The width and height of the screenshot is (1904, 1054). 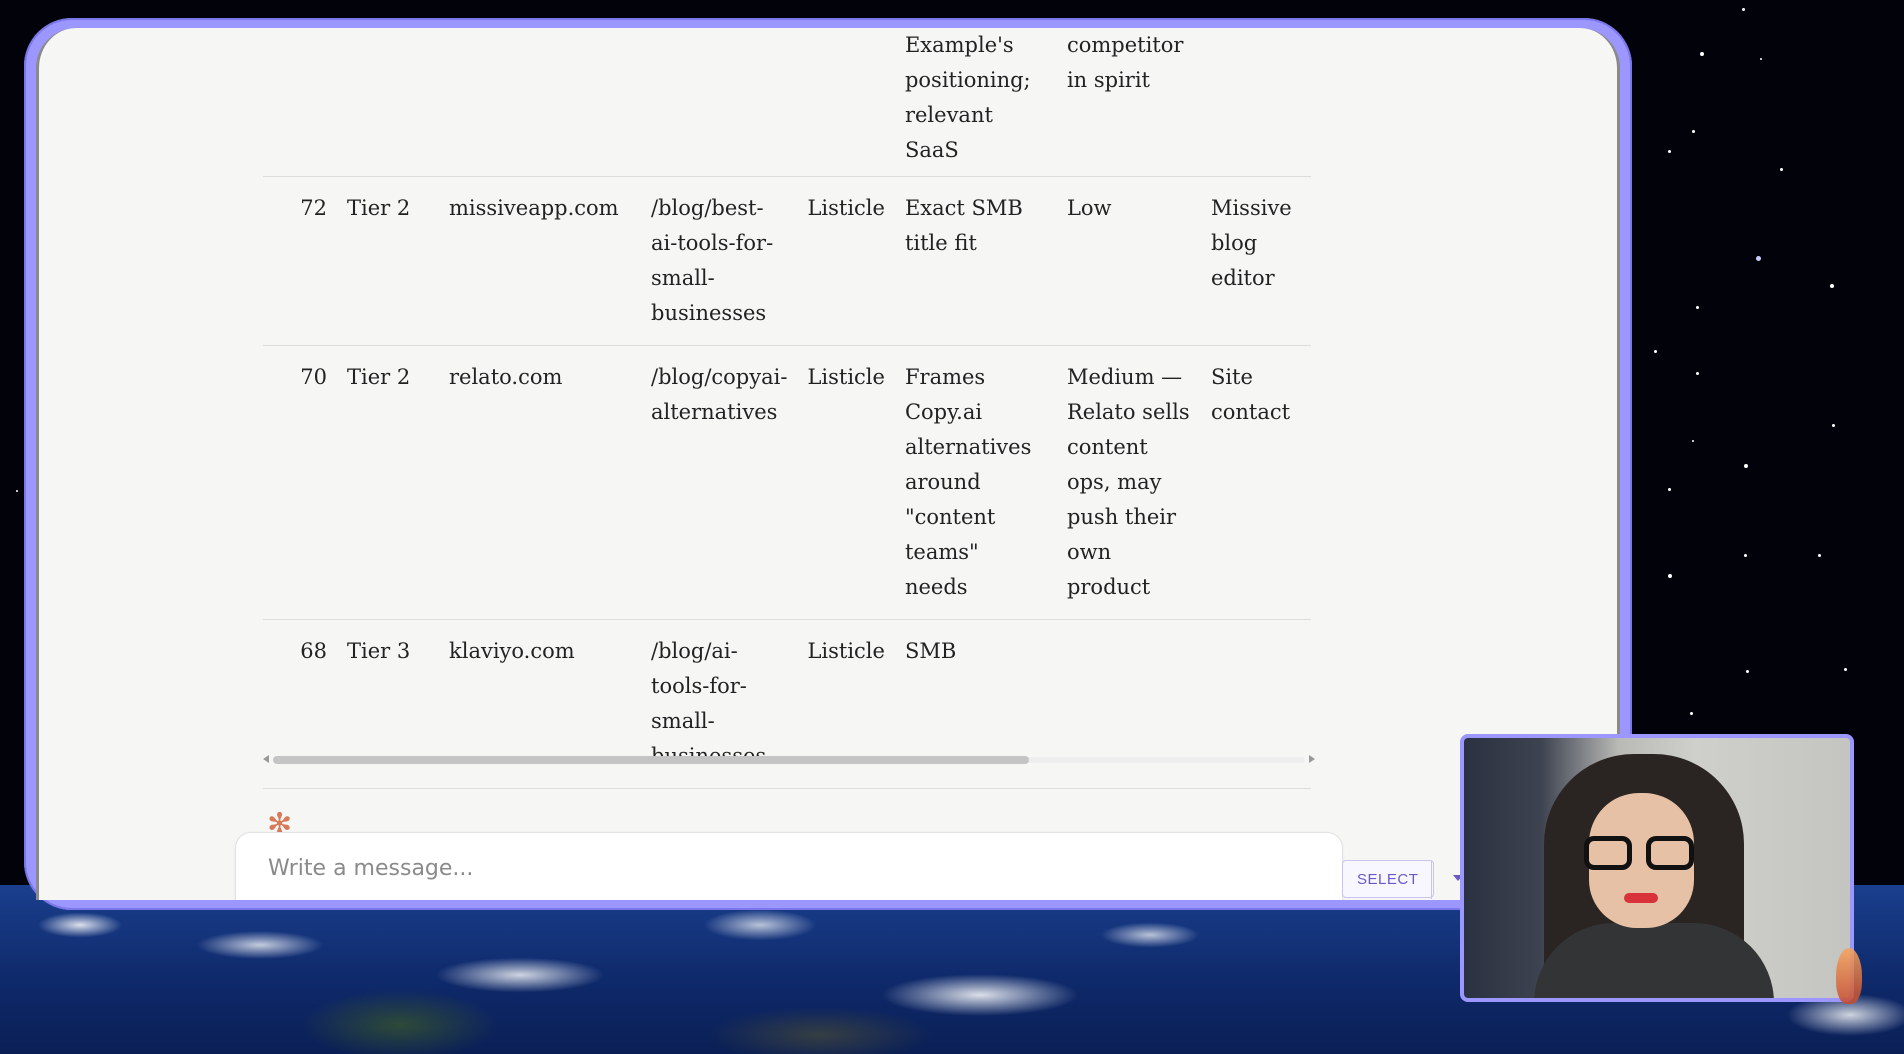 I want to click on cell-risk: competitor in spirit, so click(x=1128, y=102).